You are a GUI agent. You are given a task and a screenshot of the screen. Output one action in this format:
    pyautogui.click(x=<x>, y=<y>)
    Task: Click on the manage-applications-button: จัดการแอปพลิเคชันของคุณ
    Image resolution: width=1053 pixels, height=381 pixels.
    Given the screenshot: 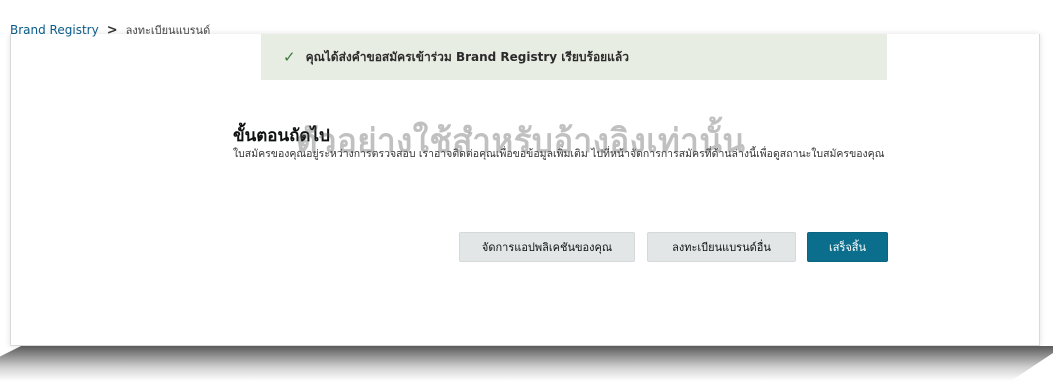 What is the action you would take?
    pyautogui.click(x=547, y=247)
    